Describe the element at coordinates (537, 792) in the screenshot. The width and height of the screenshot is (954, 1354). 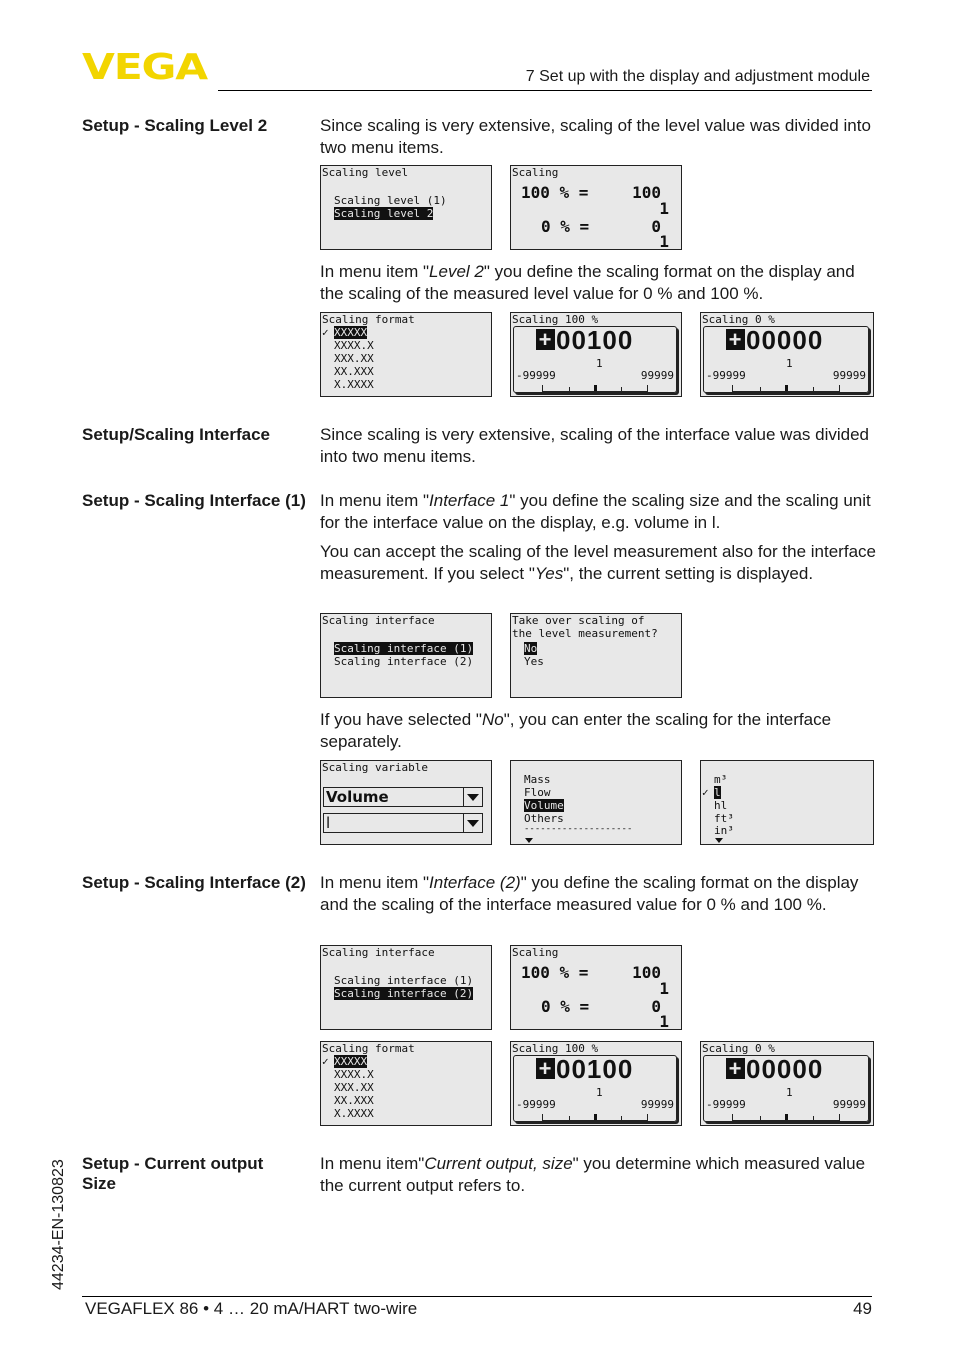
I see `list-item: Flow` at that location.